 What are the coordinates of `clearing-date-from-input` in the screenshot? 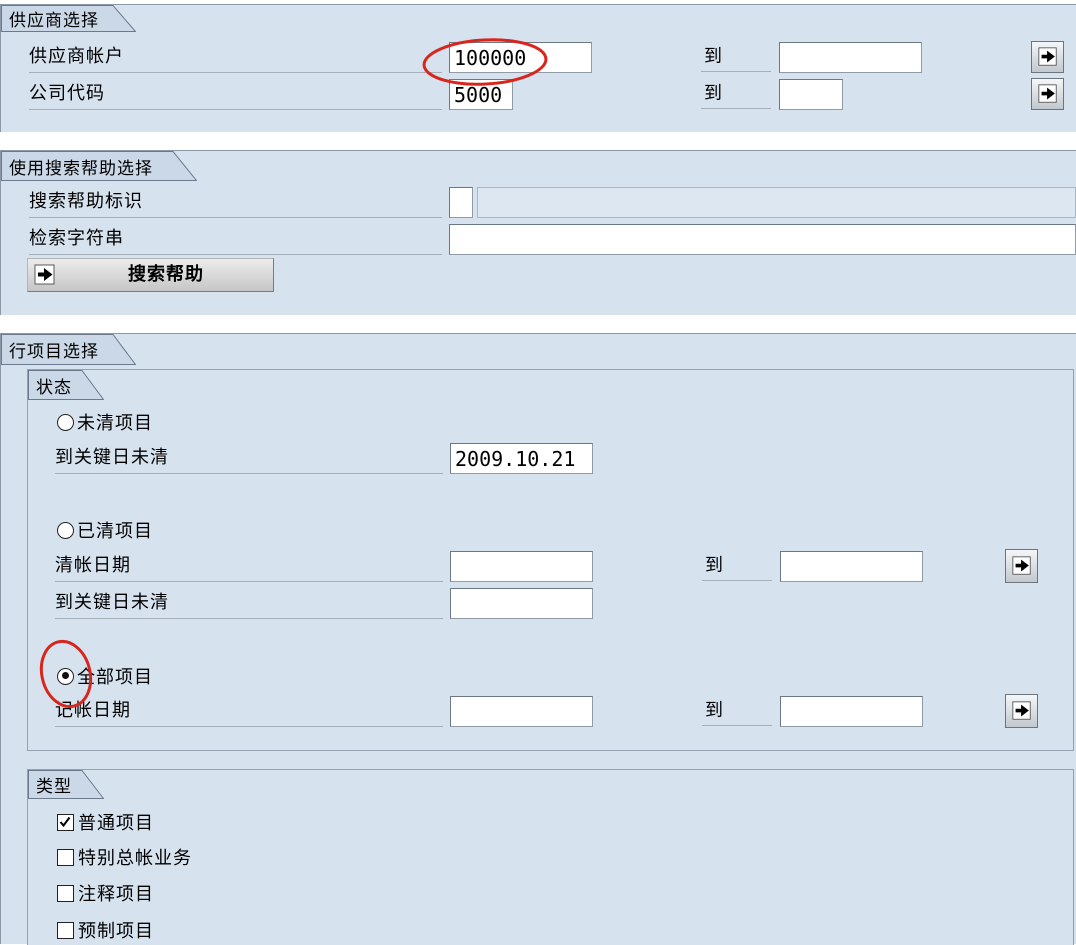 It's located at (521, 566).